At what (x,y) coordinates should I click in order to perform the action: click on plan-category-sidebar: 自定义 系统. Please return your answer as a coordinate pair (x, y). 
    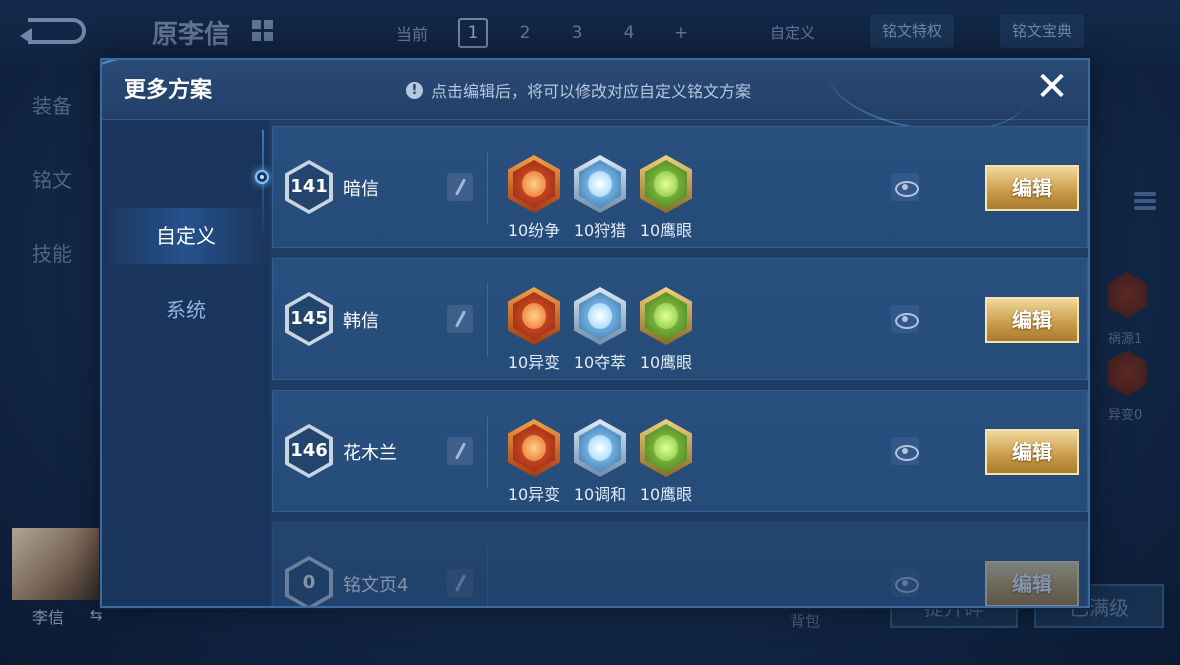
    Looking at the image, I should click on (186, 363).